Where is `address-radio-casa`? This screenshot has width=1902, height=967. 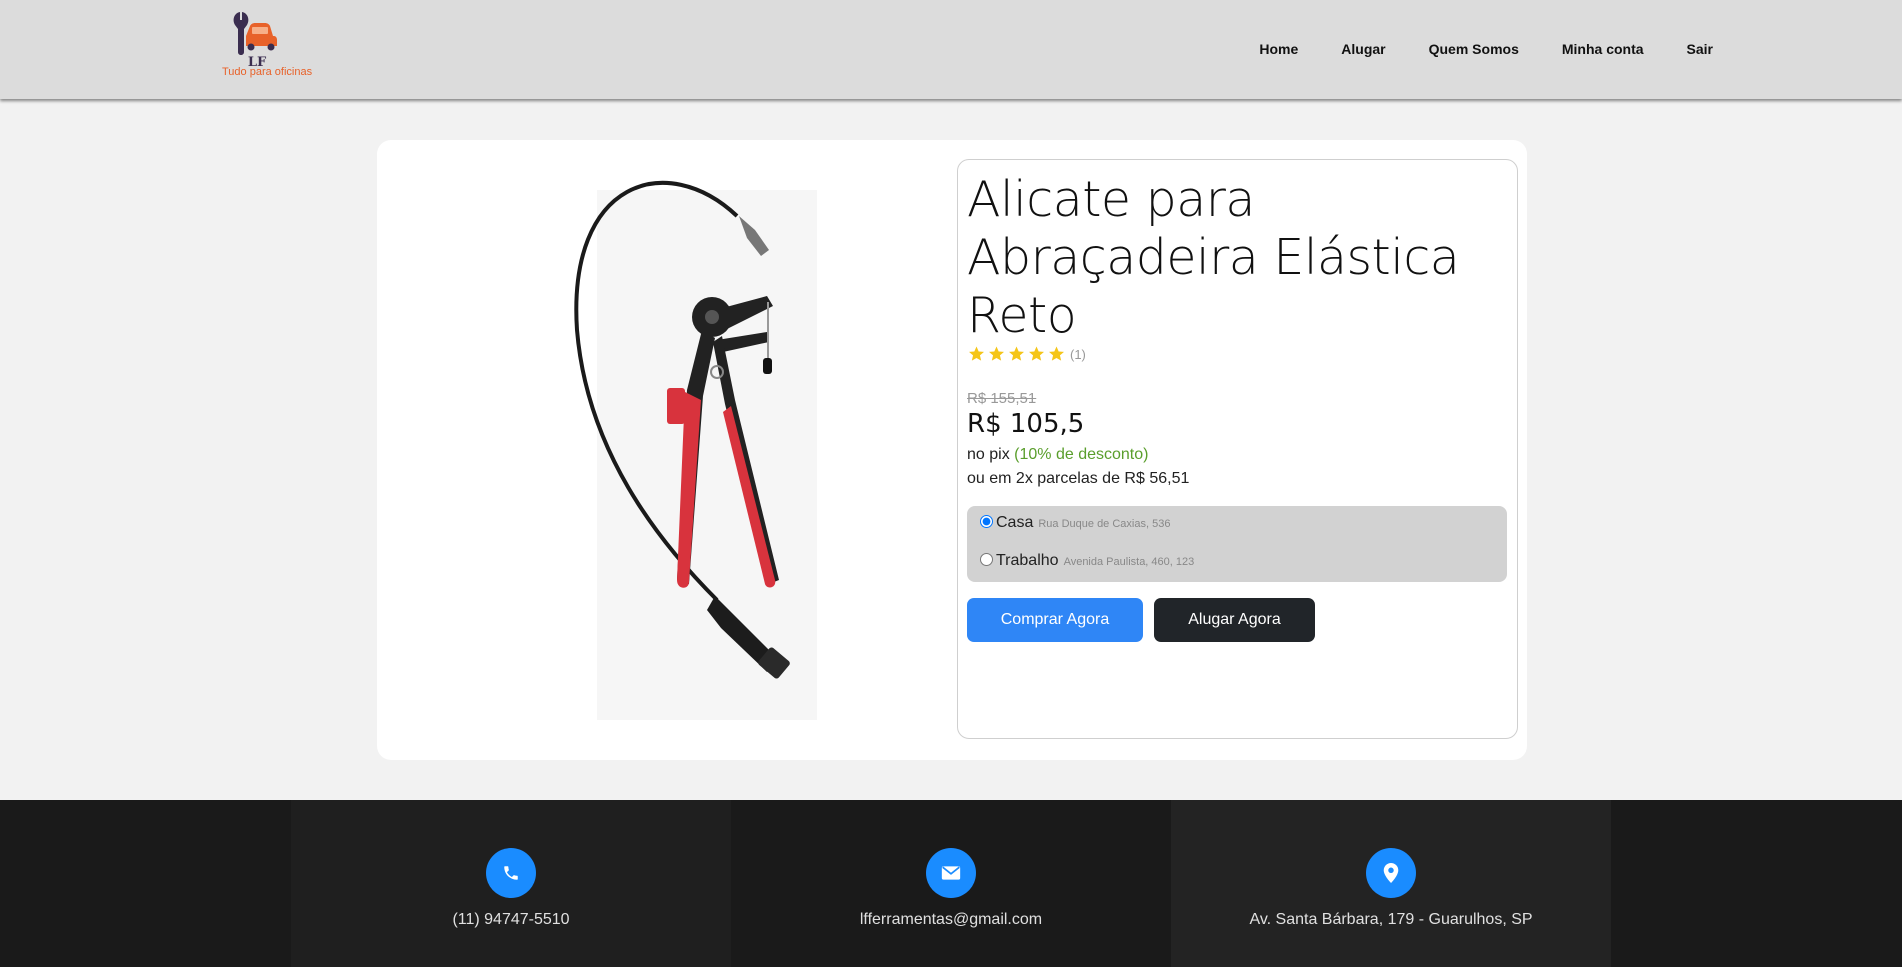
address-radio-casa is located at coordinates (986, 521).